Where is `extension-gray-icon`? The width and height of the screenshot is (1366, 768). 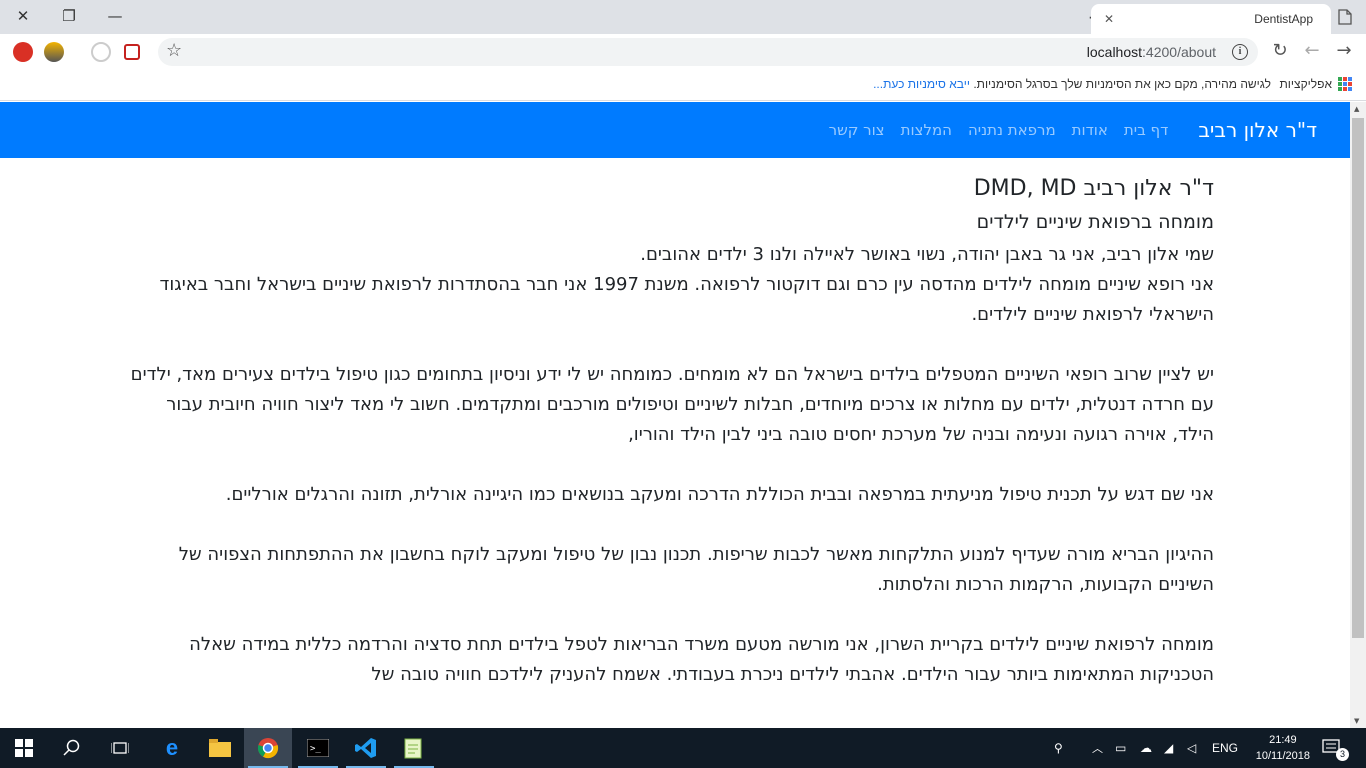
extension-gray-icon is located at coordinates (101, 52).